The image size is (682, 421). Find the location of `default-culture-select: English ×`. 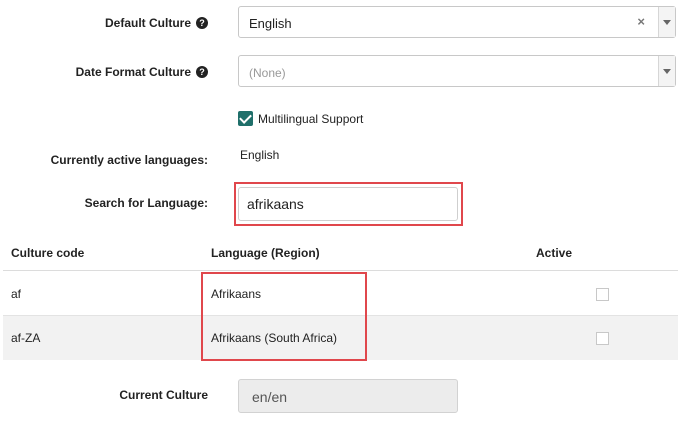

default-culture-select: English × is located at coordinates (457, 22).